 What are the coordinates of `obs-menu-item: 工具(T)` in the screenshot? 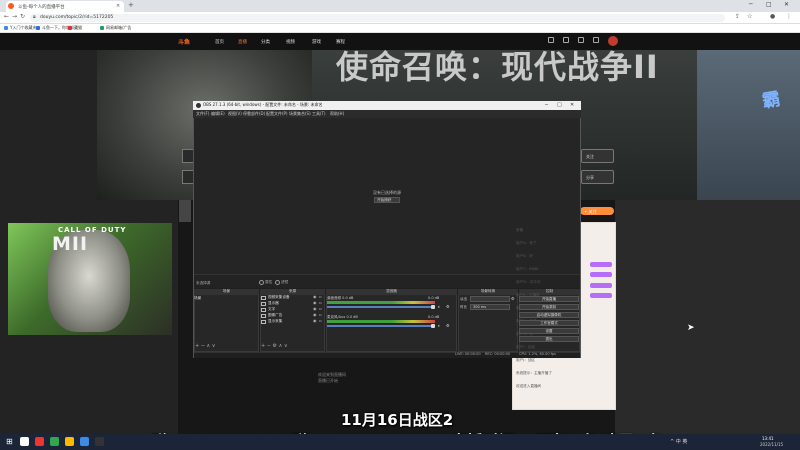 It's located at (319, 114).